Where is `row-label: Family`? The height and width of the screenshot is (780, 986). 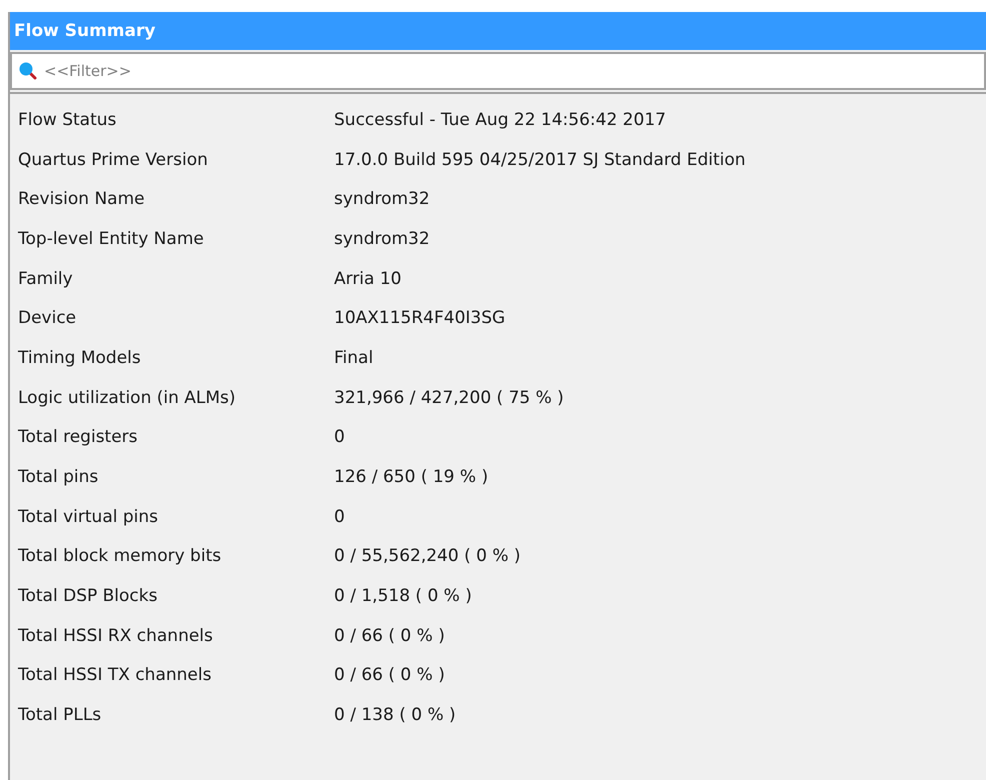
row-label: Family is located at coordinates (45, 278).